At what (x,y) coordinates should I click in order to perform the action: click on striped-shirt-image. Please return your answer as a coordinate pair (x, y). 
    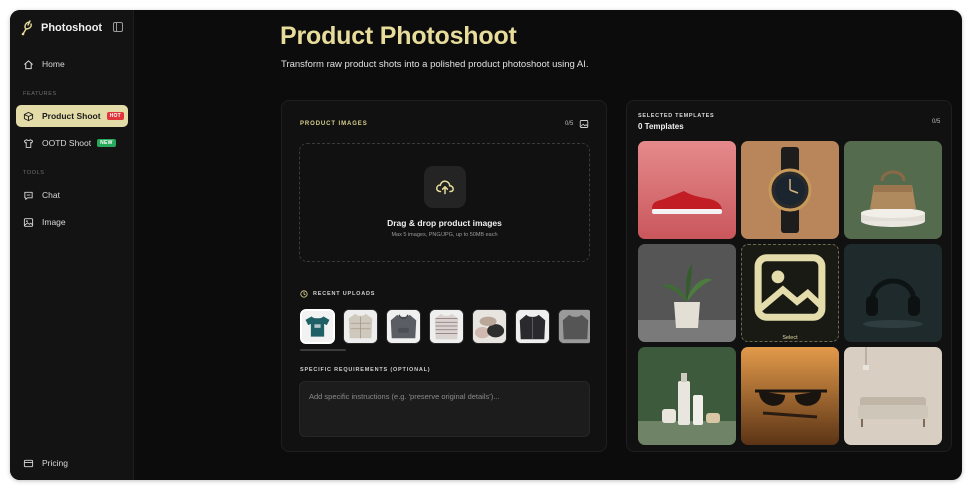
    Looking at the image, I should click on (446, 326).